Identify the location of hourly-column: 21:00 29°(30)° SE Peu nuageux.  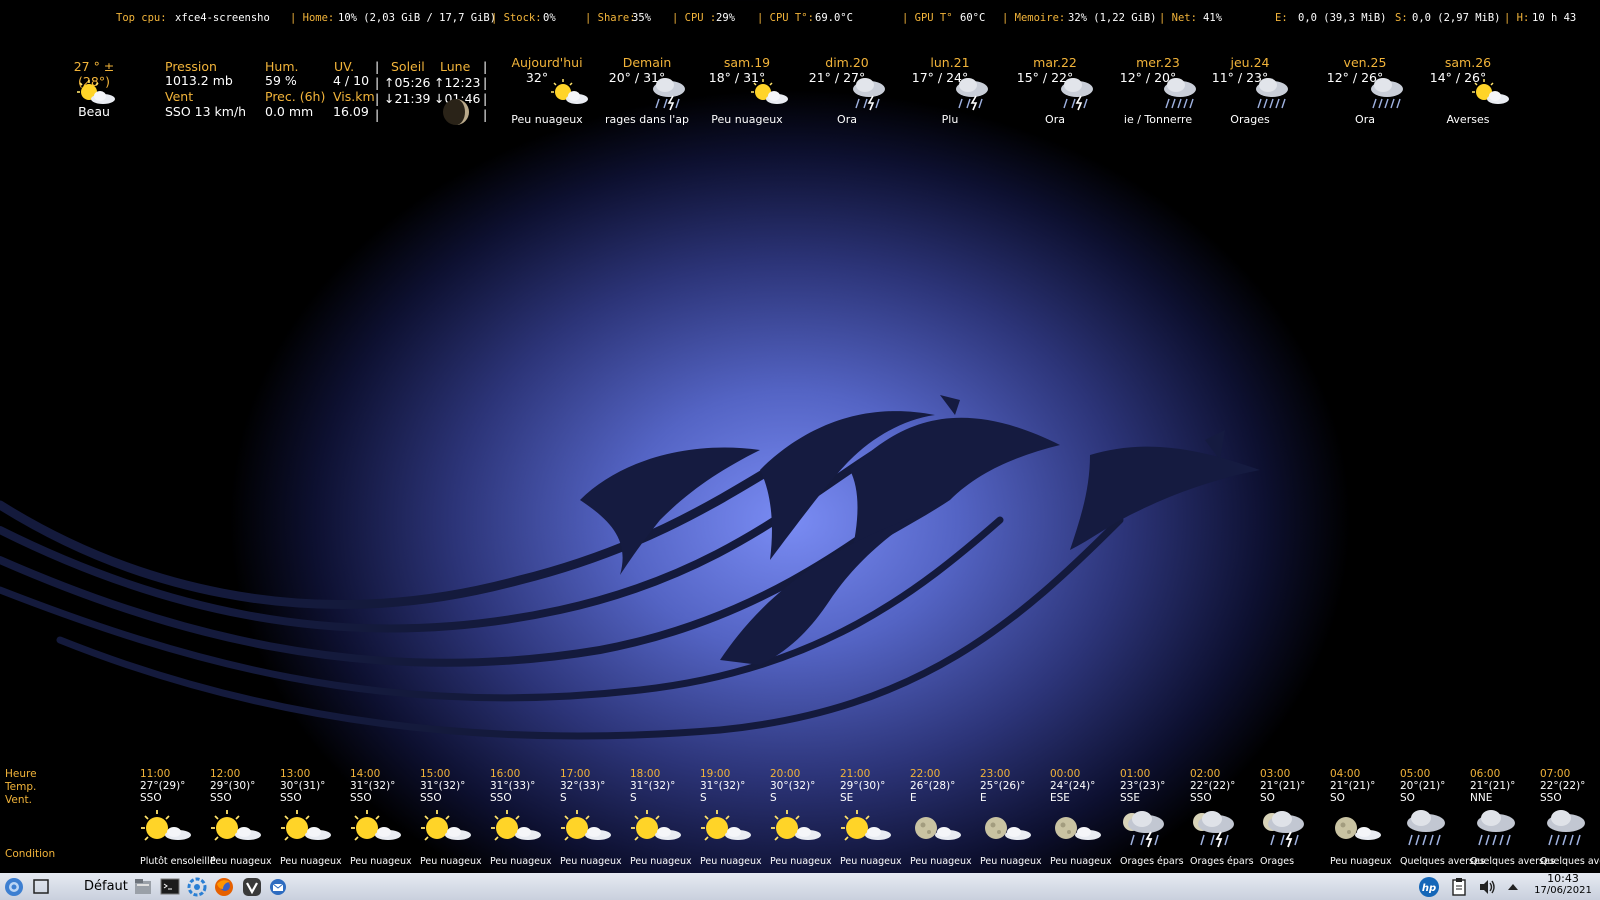
(875, 817).